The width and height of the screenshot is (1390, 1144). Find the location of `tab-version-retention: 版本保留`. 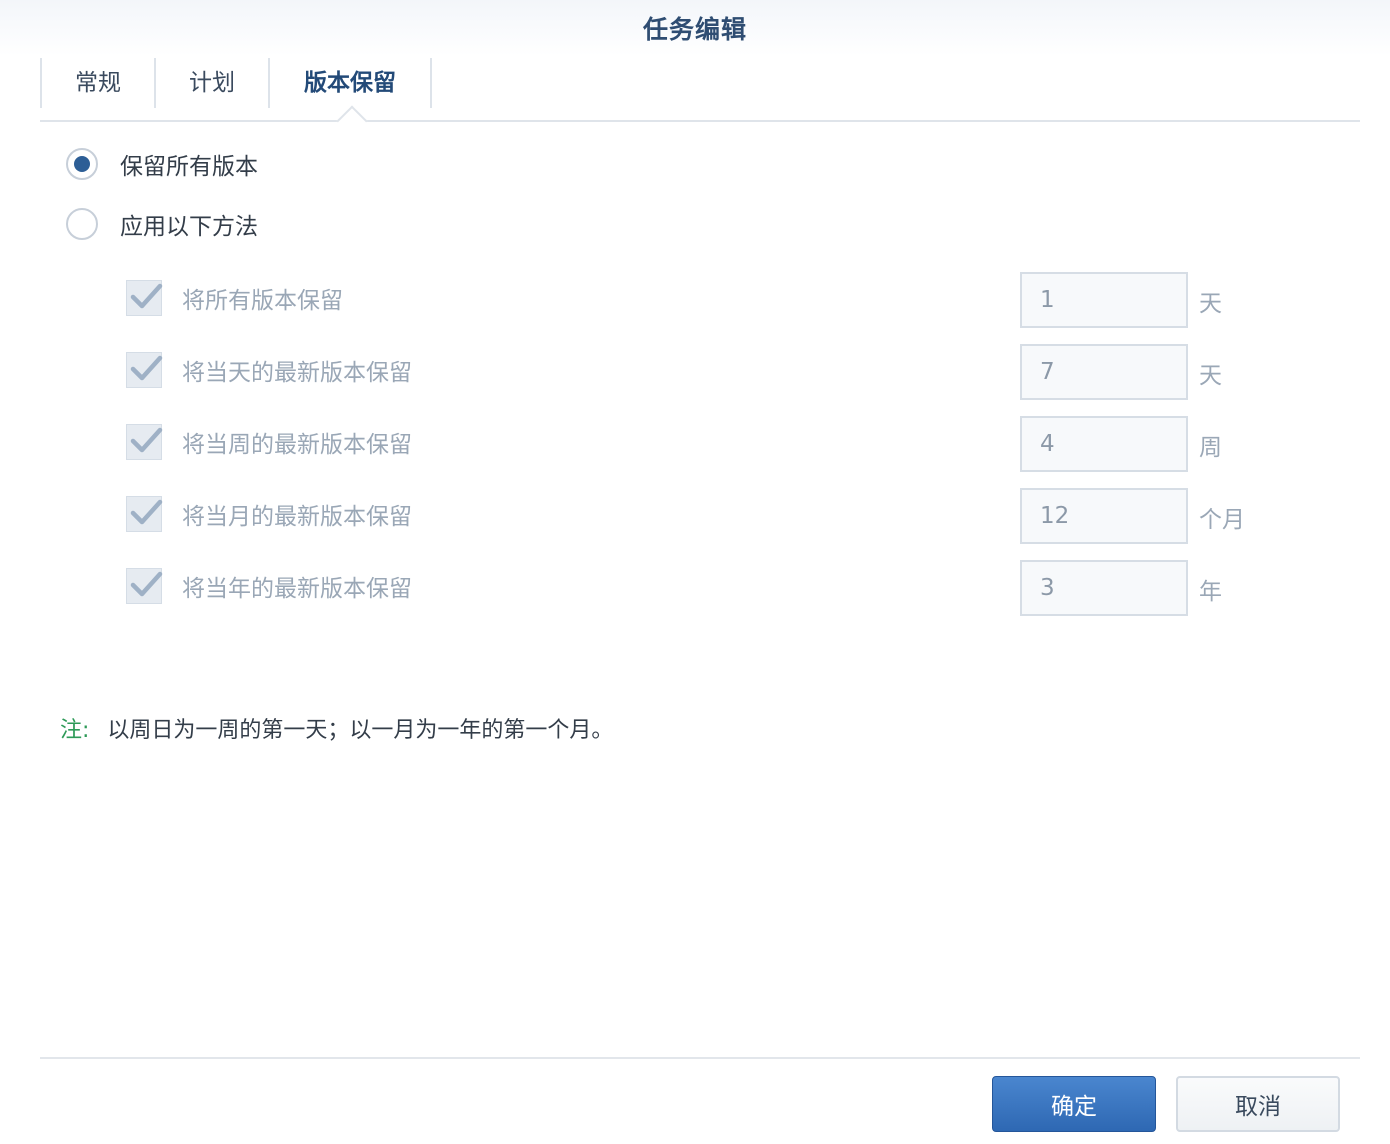

tab-version-retention: 版本保留 is located at coordinates (350, 83).